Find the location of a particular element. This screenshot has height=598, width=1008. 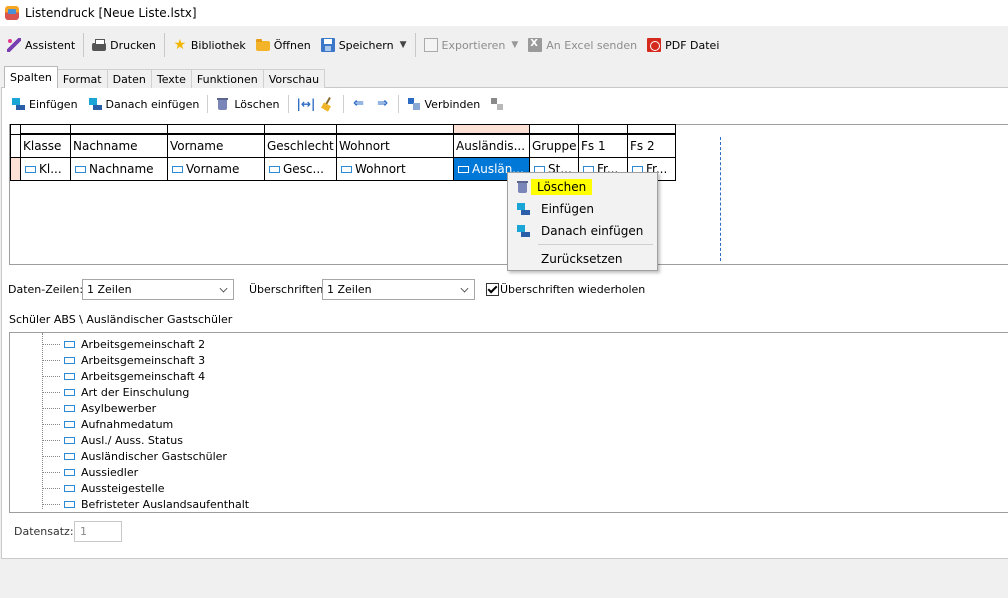

daten-zeilen-select: 1 Zeilen is located at coordinates (158, 289).